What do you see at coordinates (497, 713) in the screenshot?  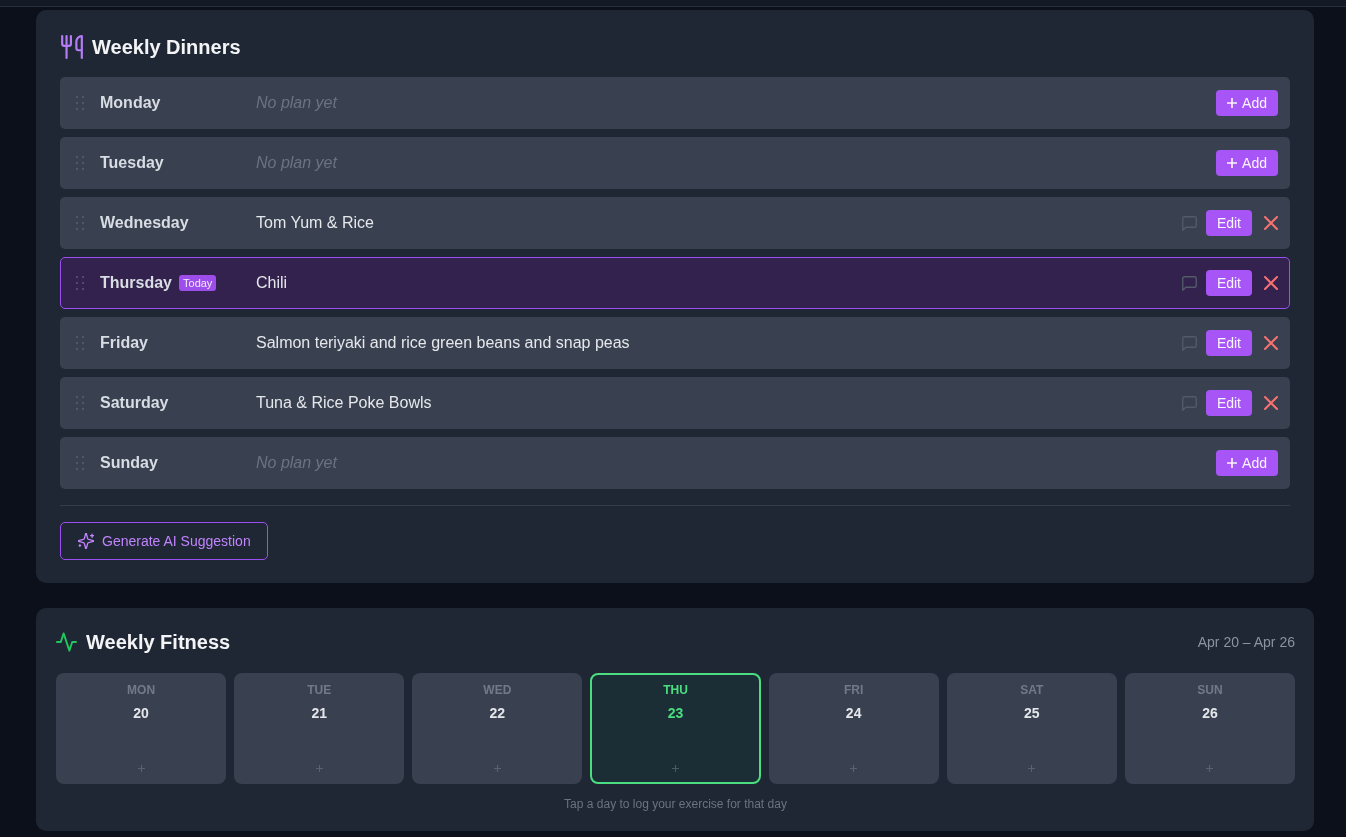 I see `date-number: 22` at bounding box center [497, 713].